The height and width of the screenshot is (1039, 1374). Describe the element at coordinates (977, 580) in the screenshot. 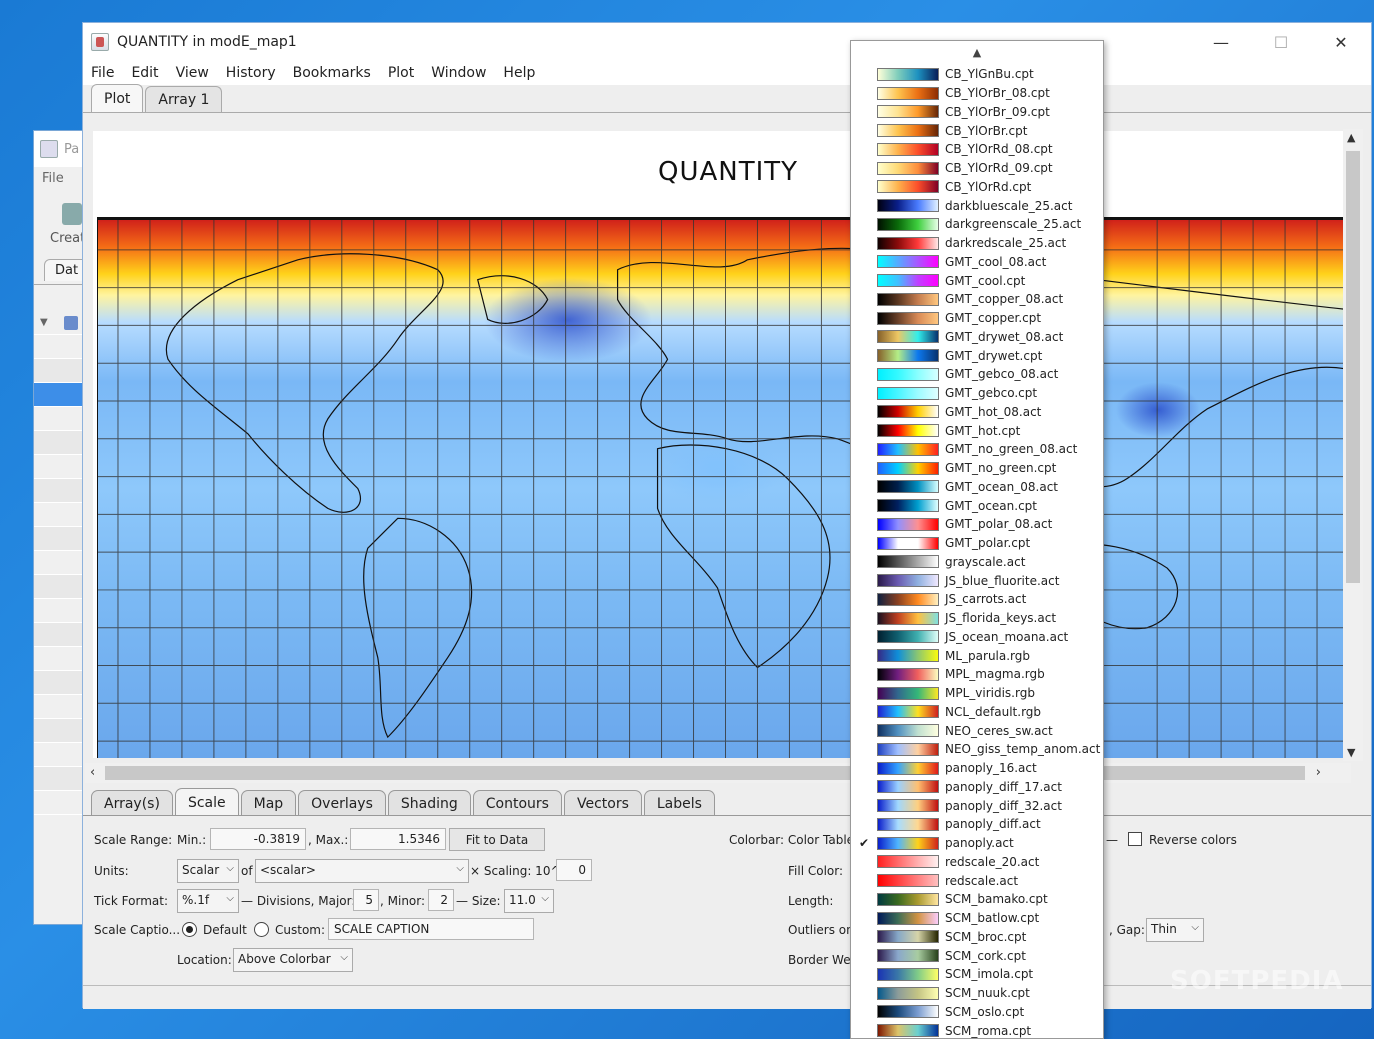

I see `color-table-item: JS_blue_fluorite.act` at that location.